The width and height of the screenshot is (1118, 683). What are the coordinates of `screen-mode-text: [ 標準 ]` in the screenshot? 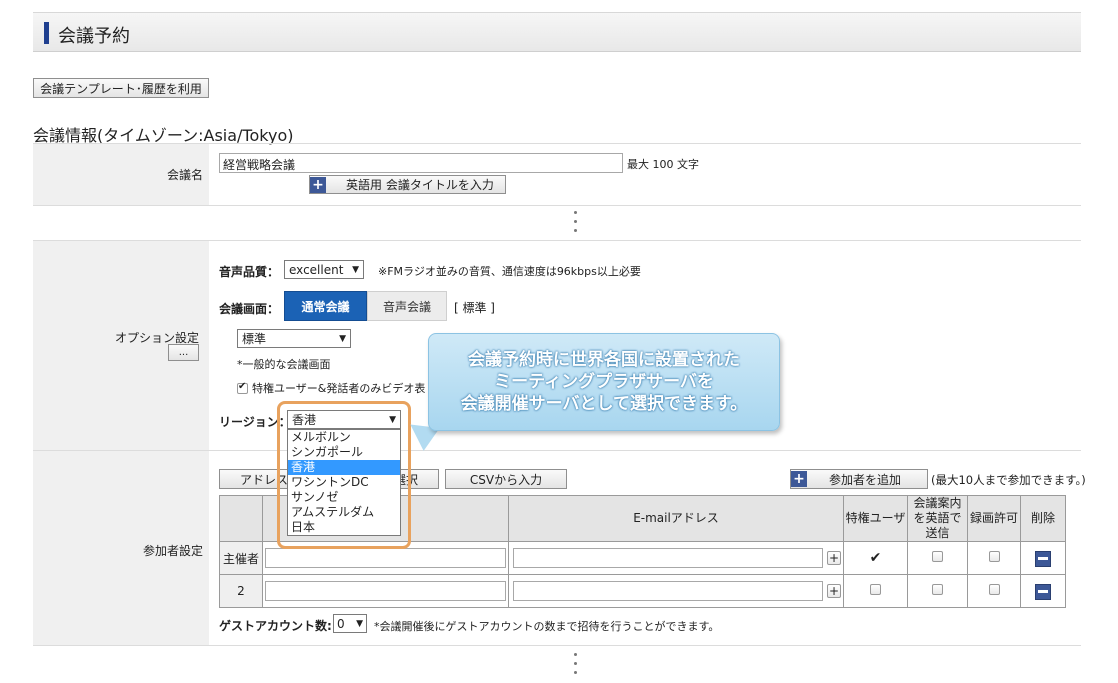 It's located at (474, 308).